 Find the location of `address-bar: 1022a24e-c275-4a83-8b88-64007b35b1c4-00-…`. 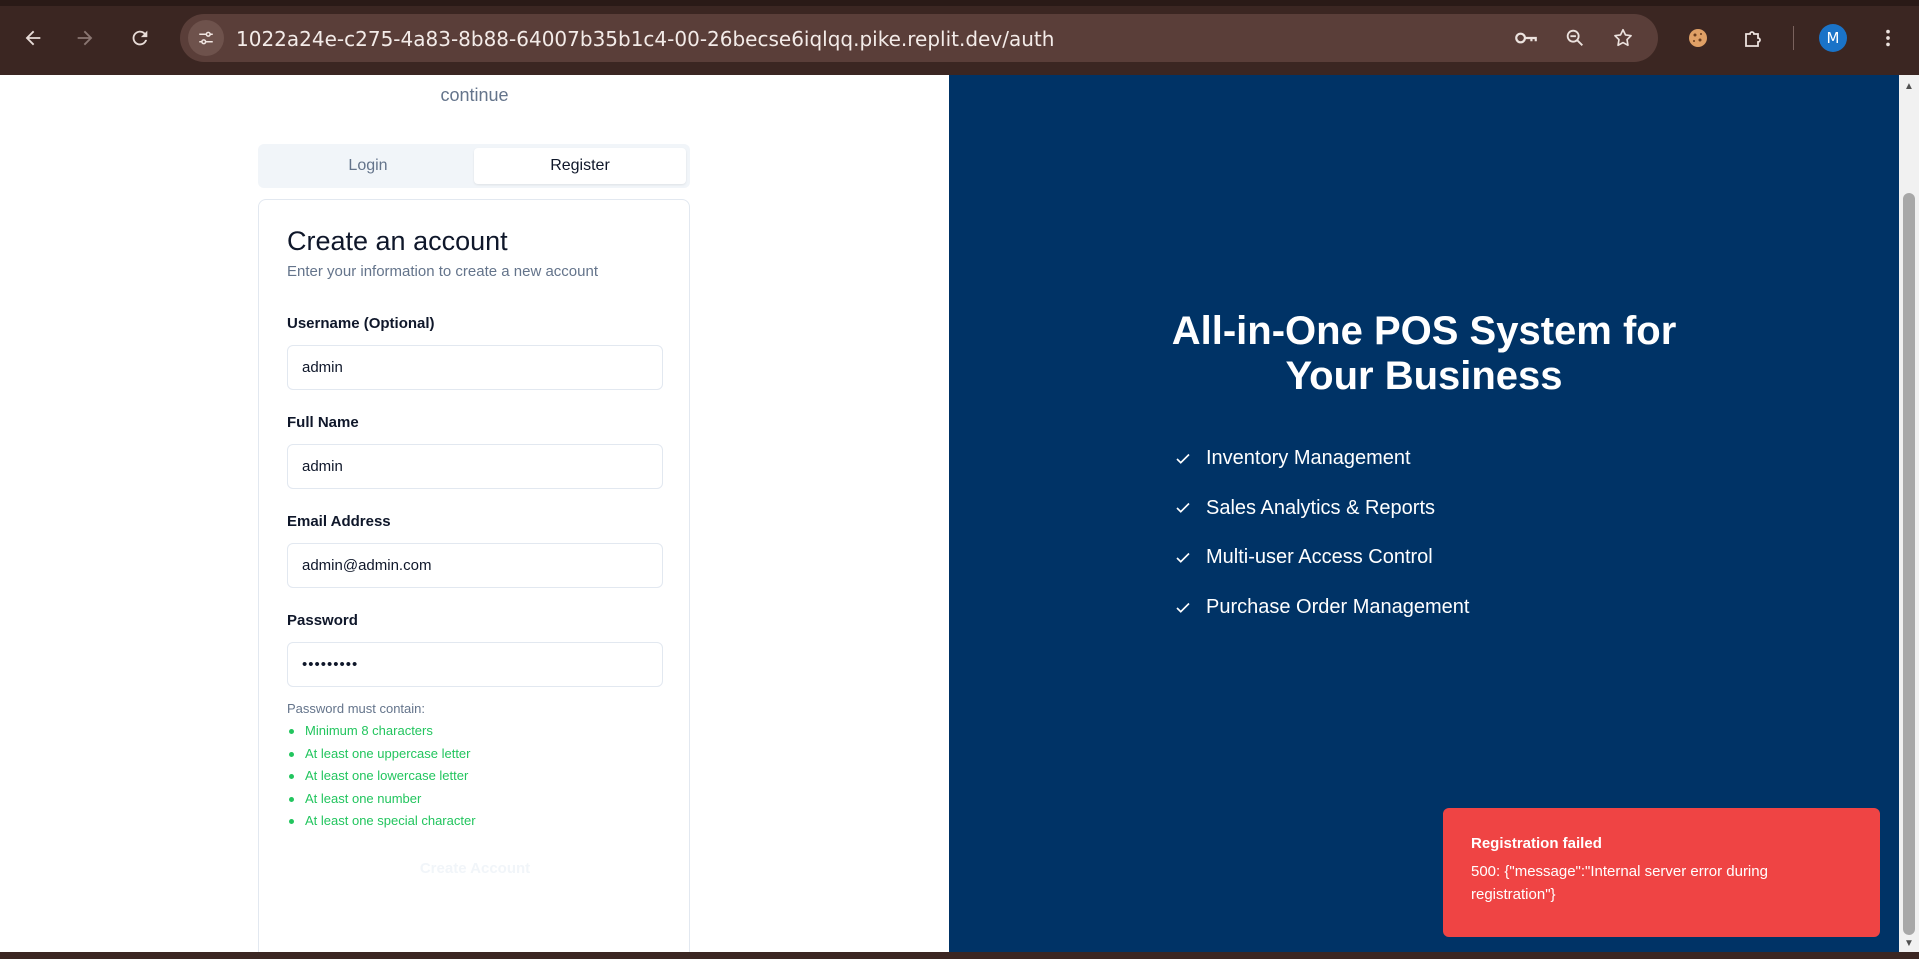

address-bar: 1022a24e-c275-4a83-8b88-64007b35b1c4-00-… is located at coordinates (919, 38).